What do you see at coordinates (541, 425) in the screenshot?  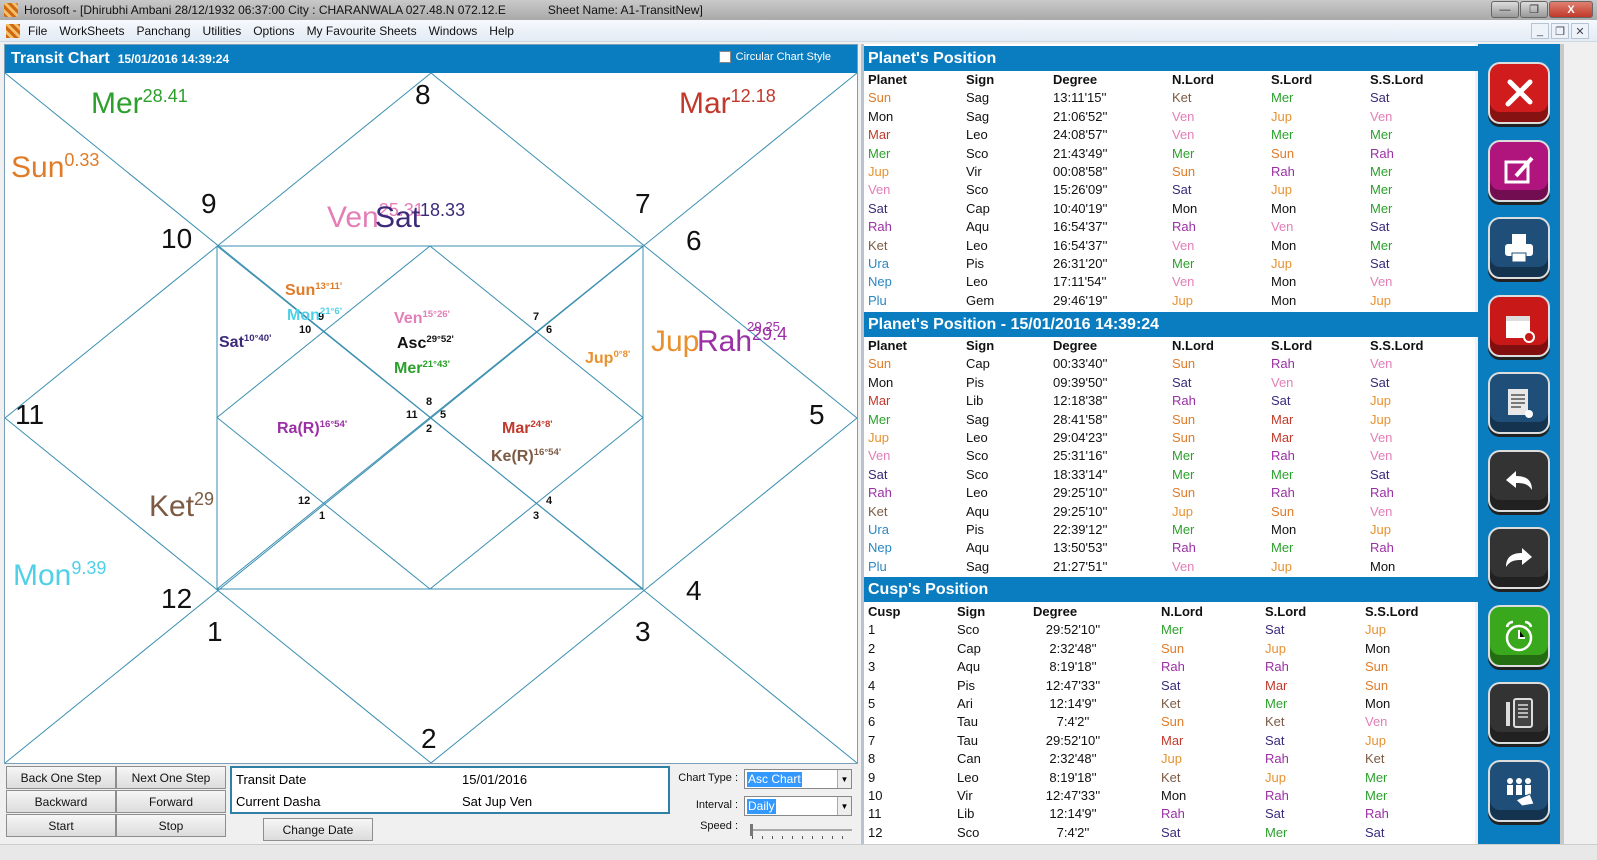 I see `inner-planet-label-degree: 24°8'` at bounding box center [541, 425].